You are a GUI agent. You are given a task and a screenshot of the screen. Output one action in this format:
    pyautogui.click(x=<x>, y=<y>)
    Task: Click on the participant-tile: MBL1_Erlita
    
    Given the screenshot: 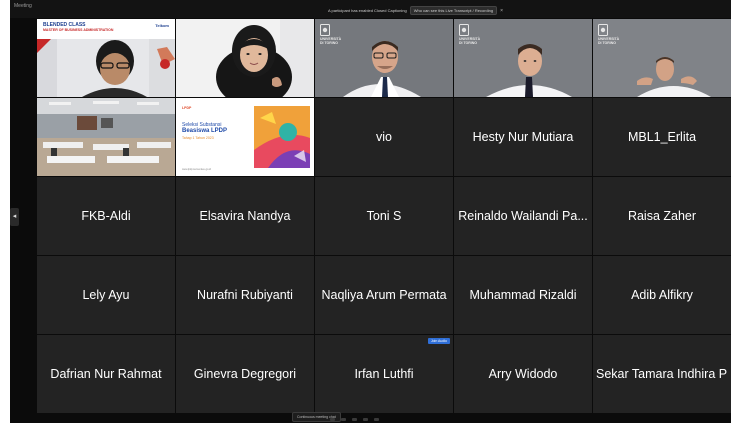 What is the action you would take?
    pyautogui.click(x=662, y=137)
    